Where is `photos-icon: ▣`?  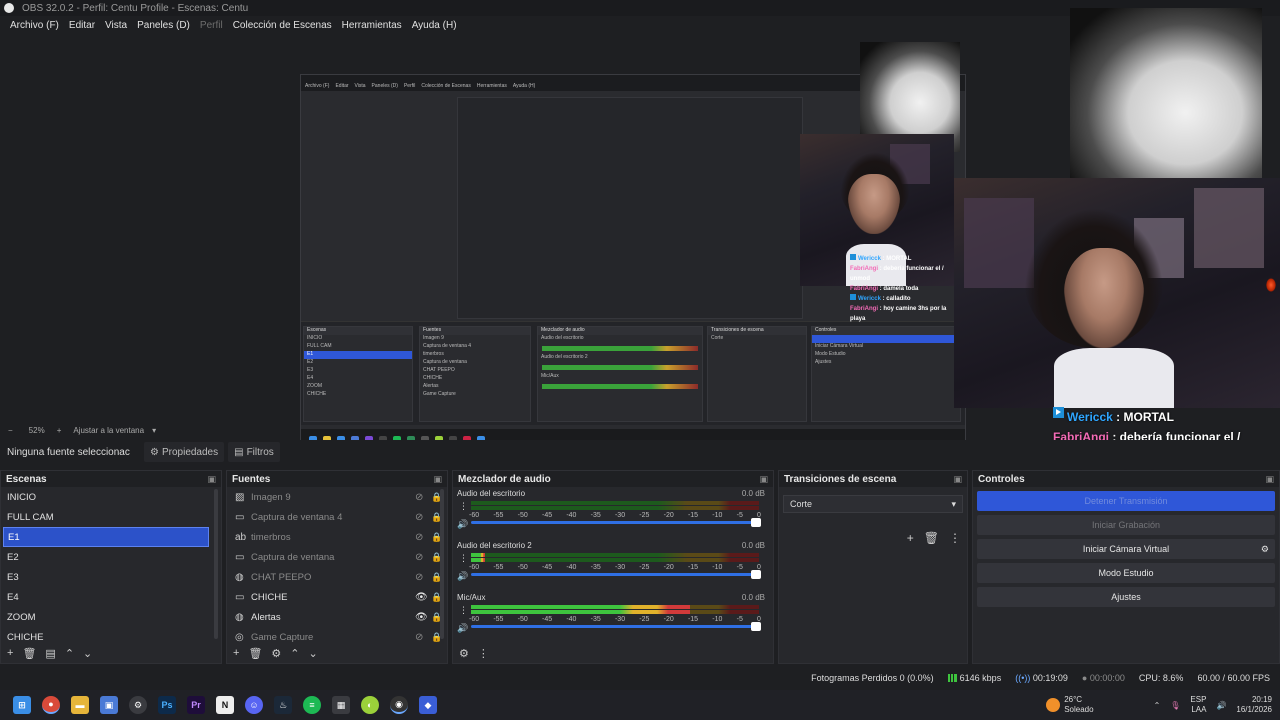 photos-icon: ▣ is located at coordinates (109, 705).